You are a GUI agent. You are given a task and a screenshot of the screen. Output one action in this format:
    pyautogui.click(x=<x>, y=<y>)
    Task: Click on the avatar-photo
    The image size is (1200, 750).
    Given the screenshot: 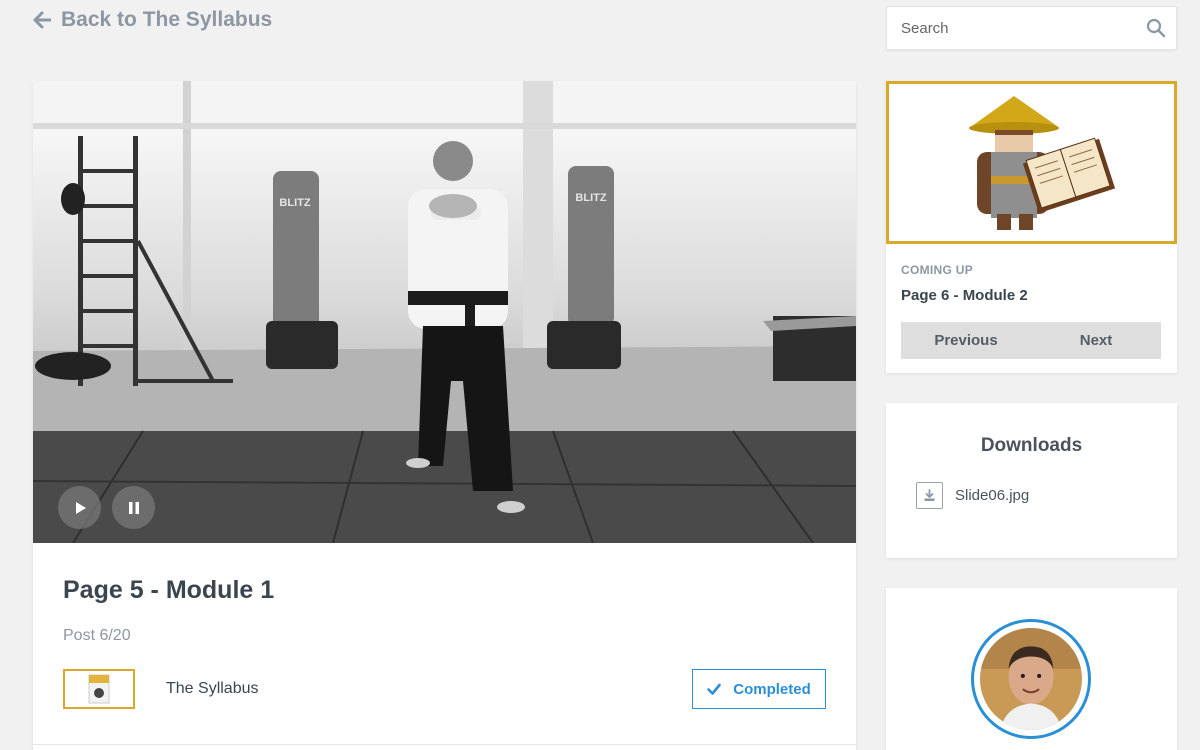 What is the action you would take?
    pyautogui.click(x=1031, y=679)
    